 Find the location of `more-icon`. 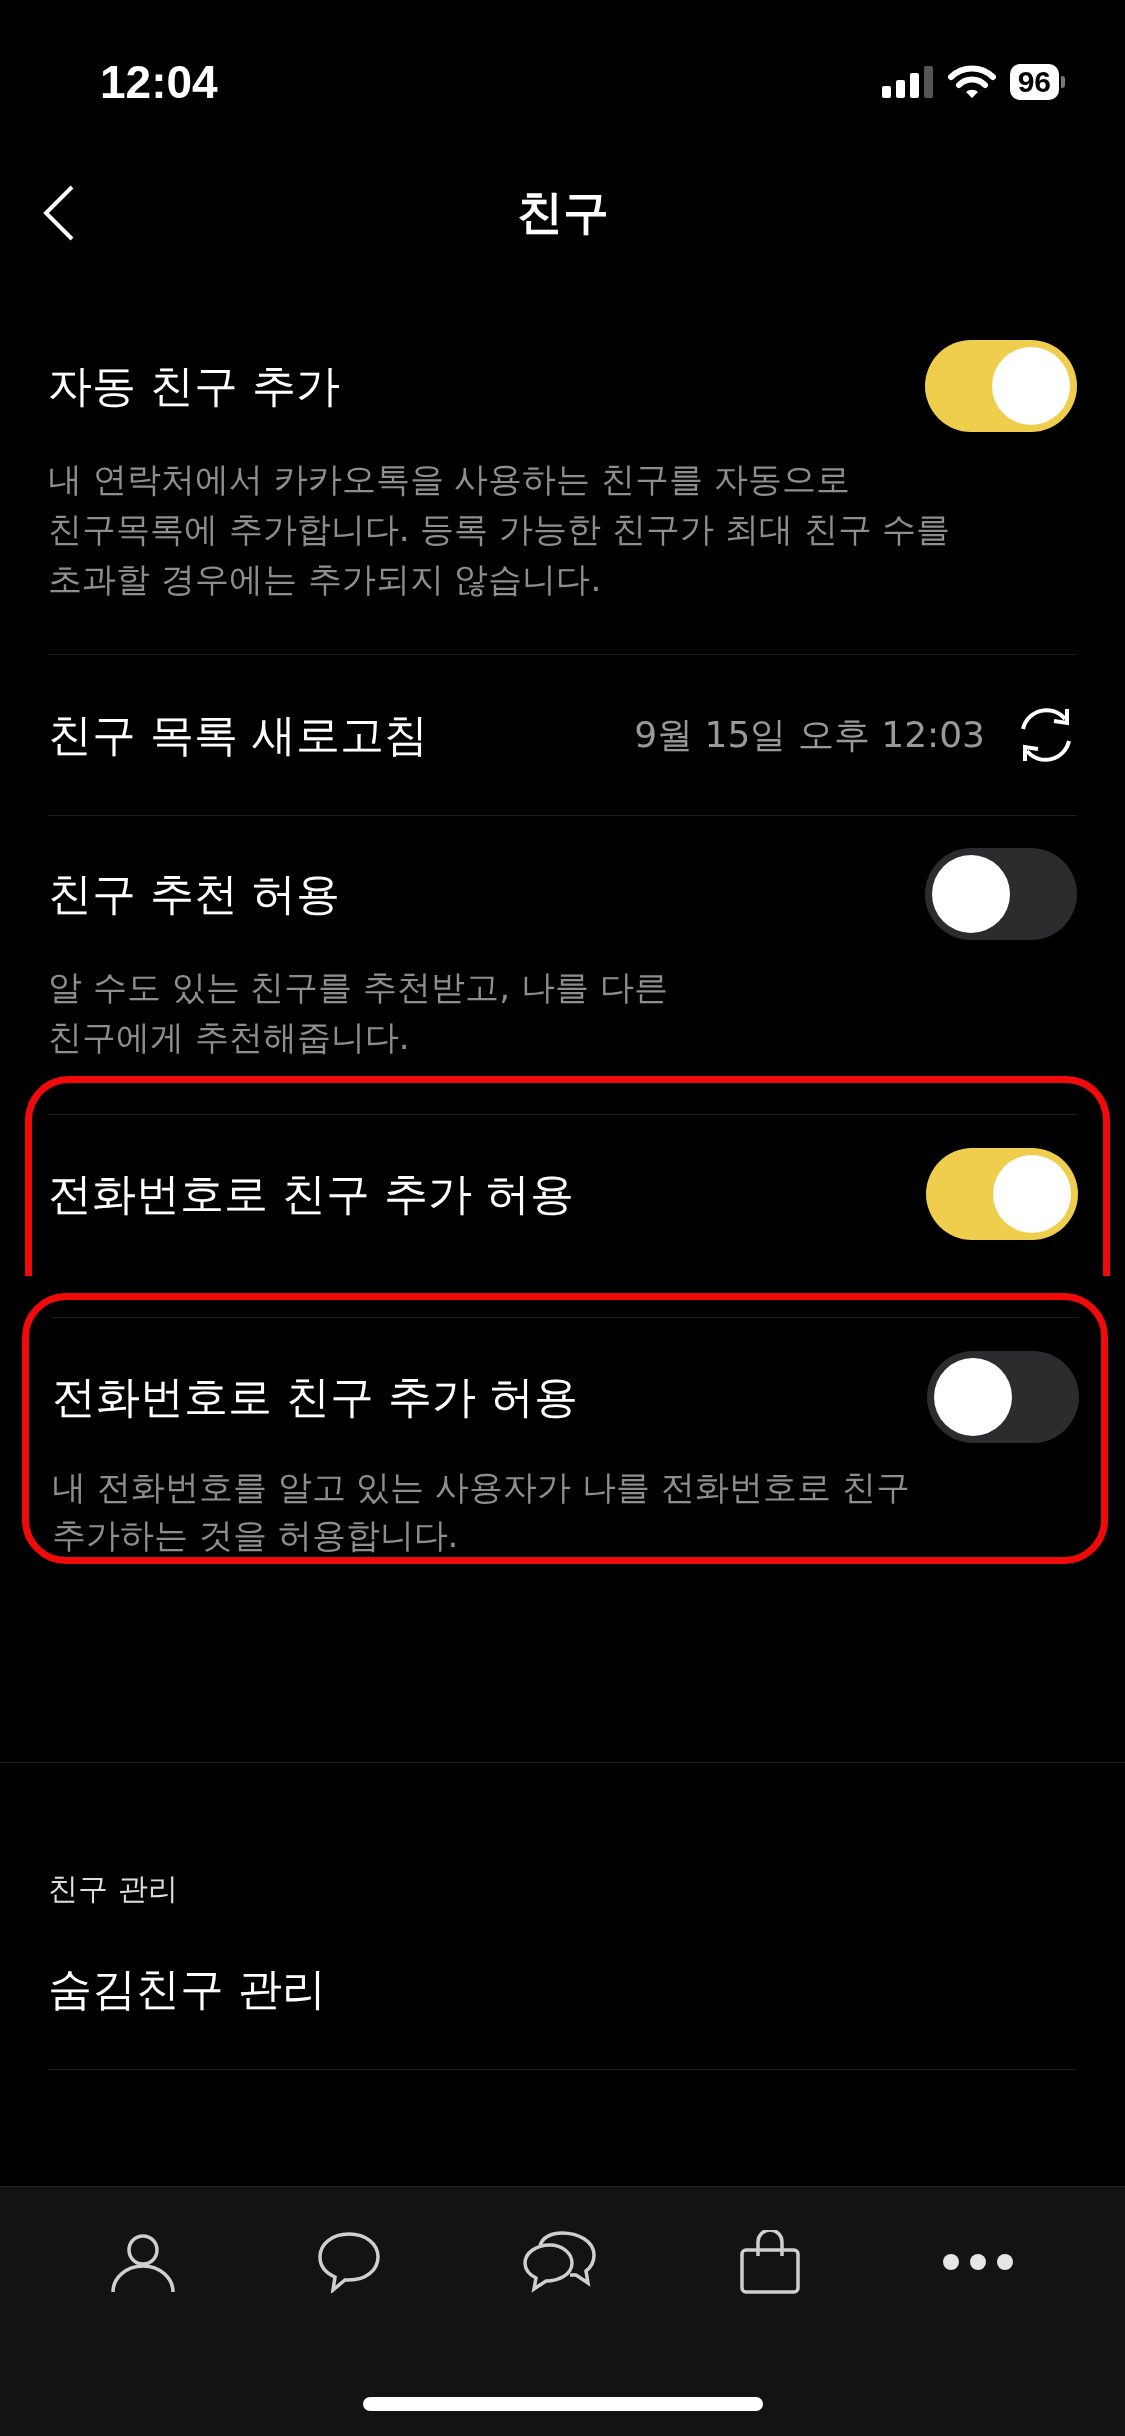

more-icon is located at coordinates (978, 2262).